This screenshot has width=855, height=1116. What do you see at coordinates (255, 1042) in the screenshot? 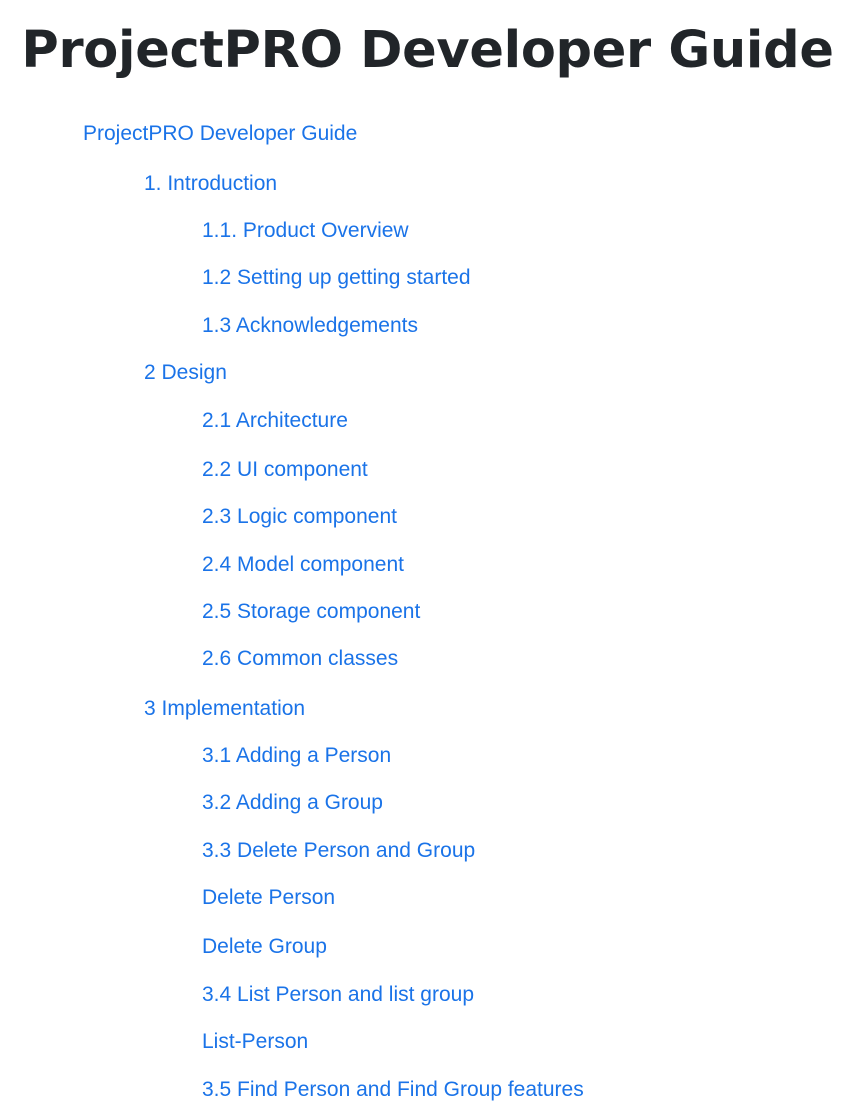
I see `toc-link-list-person: List-Person` at bounding box center [255, 1042].